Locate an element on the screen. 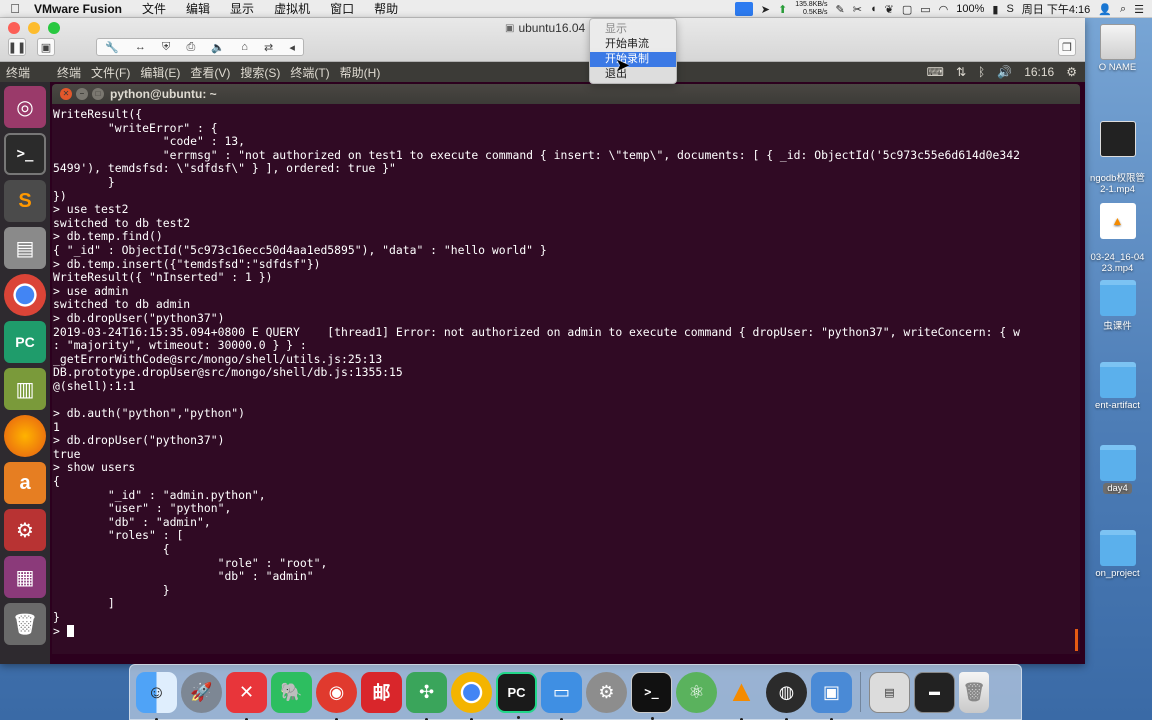 This screenshot has width=1152, height=720. dock-pycharm: PC is located at coordinates (516, 695).